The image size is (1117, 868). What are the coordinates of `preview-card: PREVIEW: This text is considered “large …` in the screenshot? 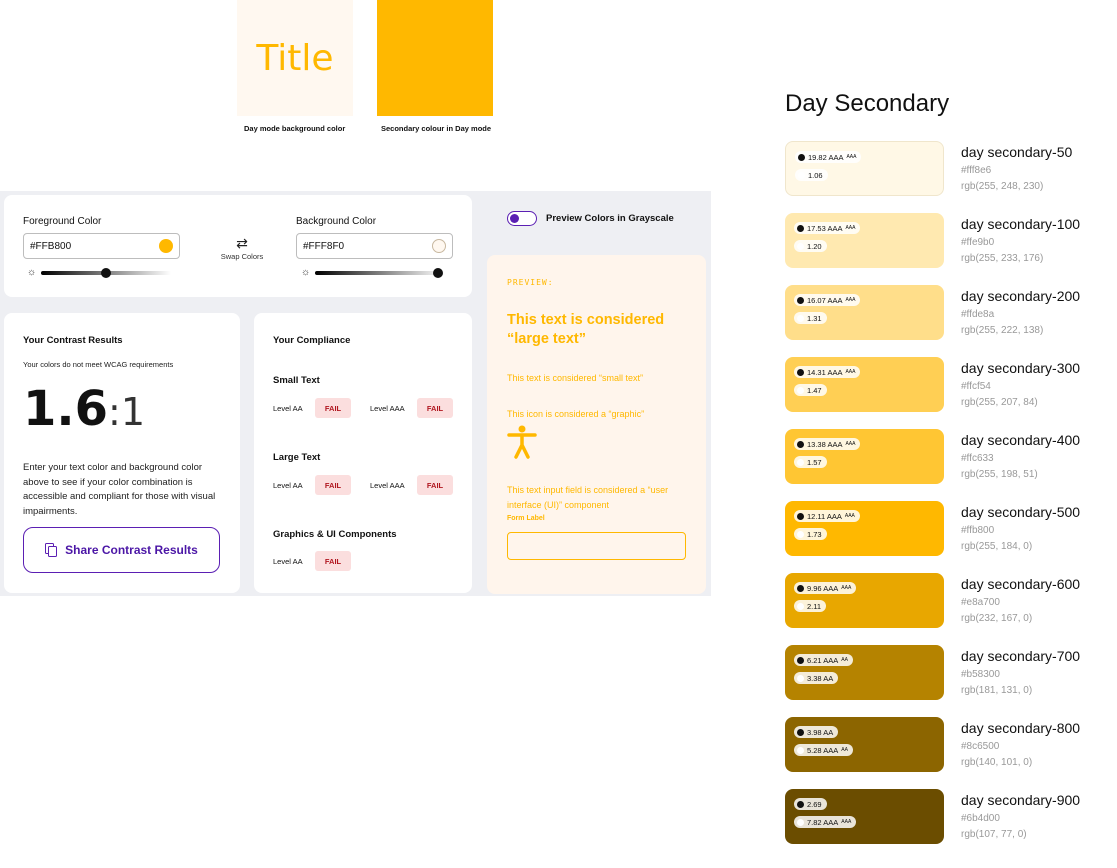 It's located at (596, 424).